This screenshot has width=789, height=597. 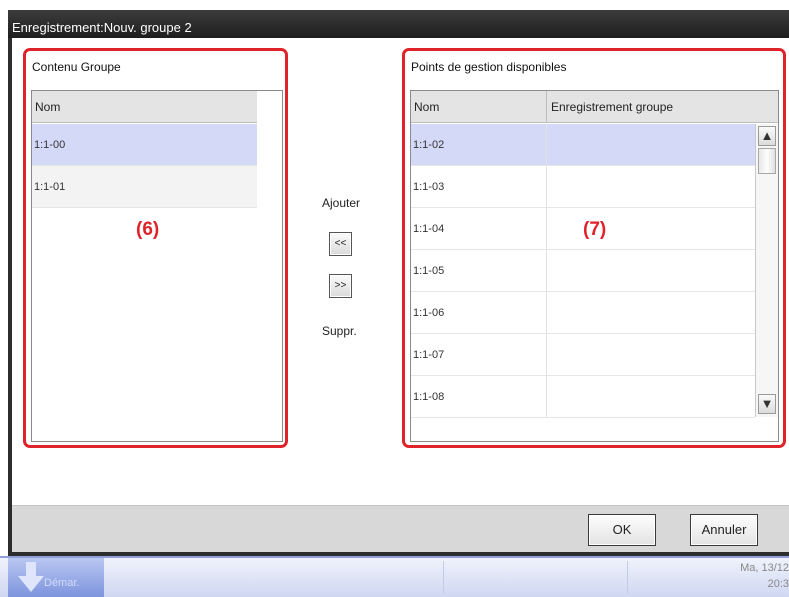 I want to click on dialog-title: Enregistrement:Nouv. groupe 2, so click(x=398, y=24).